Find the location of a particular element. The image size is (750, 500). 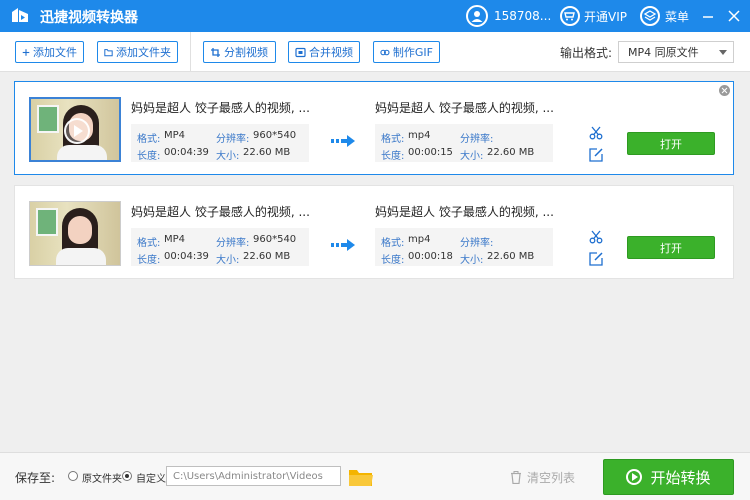

remove-file-icon is located at coordinates (724, 90).